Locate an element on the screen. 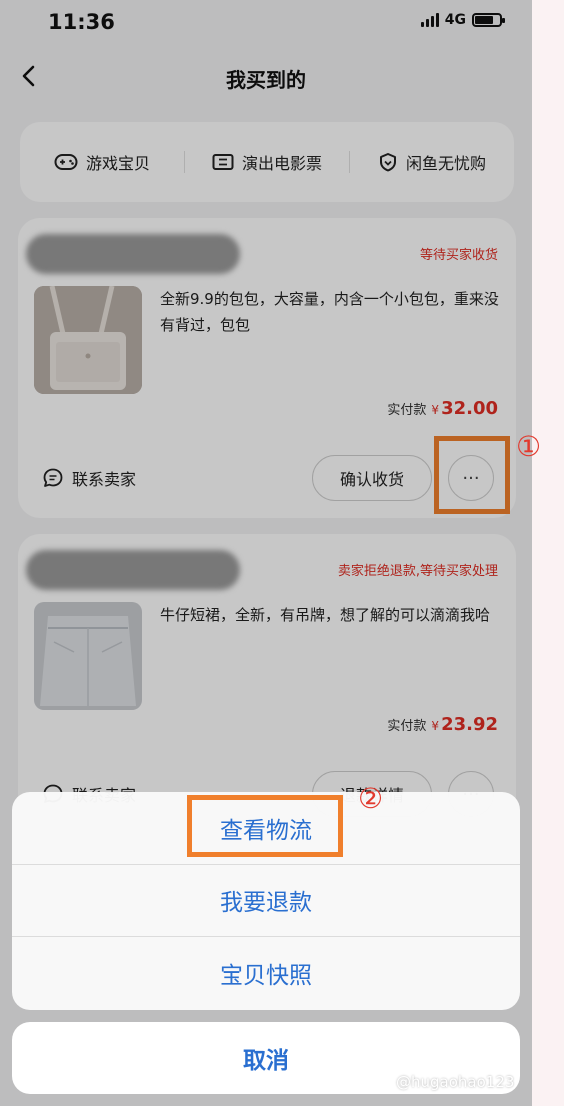 This screenshot has width=564, height=1106. watermark: @hugaohao123 is located at coordinates (455, 1082).